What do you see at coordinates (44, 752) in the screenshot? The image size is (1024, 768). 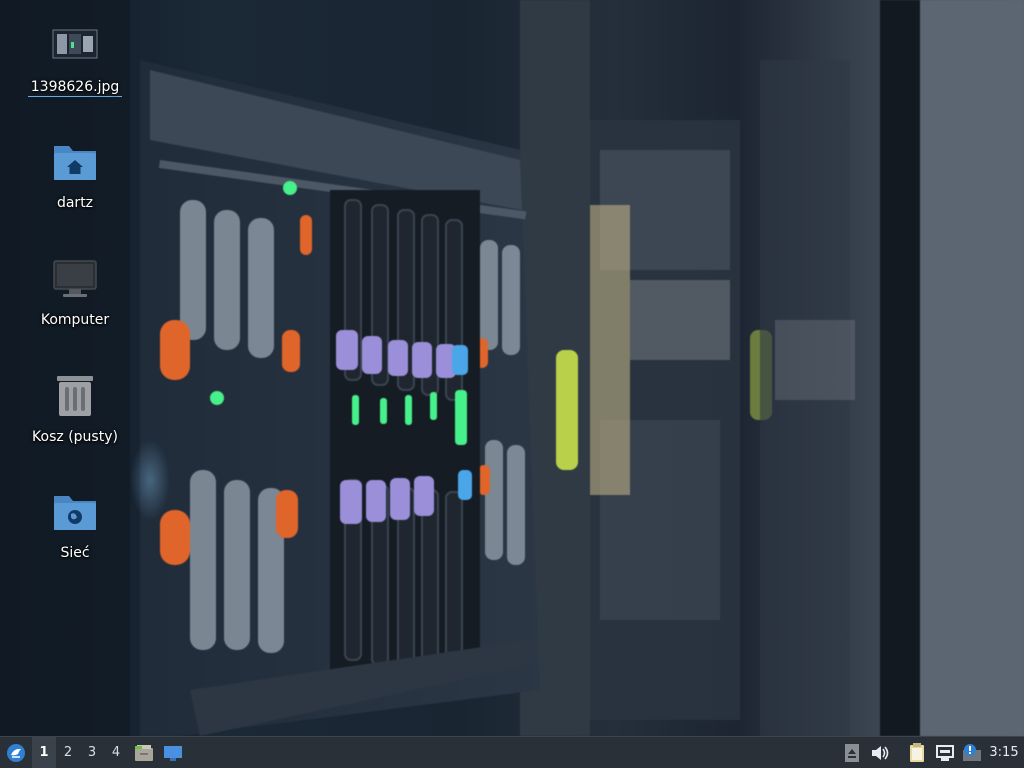 I see `workspace-1-button: 1` at bounding box center [44, 752].